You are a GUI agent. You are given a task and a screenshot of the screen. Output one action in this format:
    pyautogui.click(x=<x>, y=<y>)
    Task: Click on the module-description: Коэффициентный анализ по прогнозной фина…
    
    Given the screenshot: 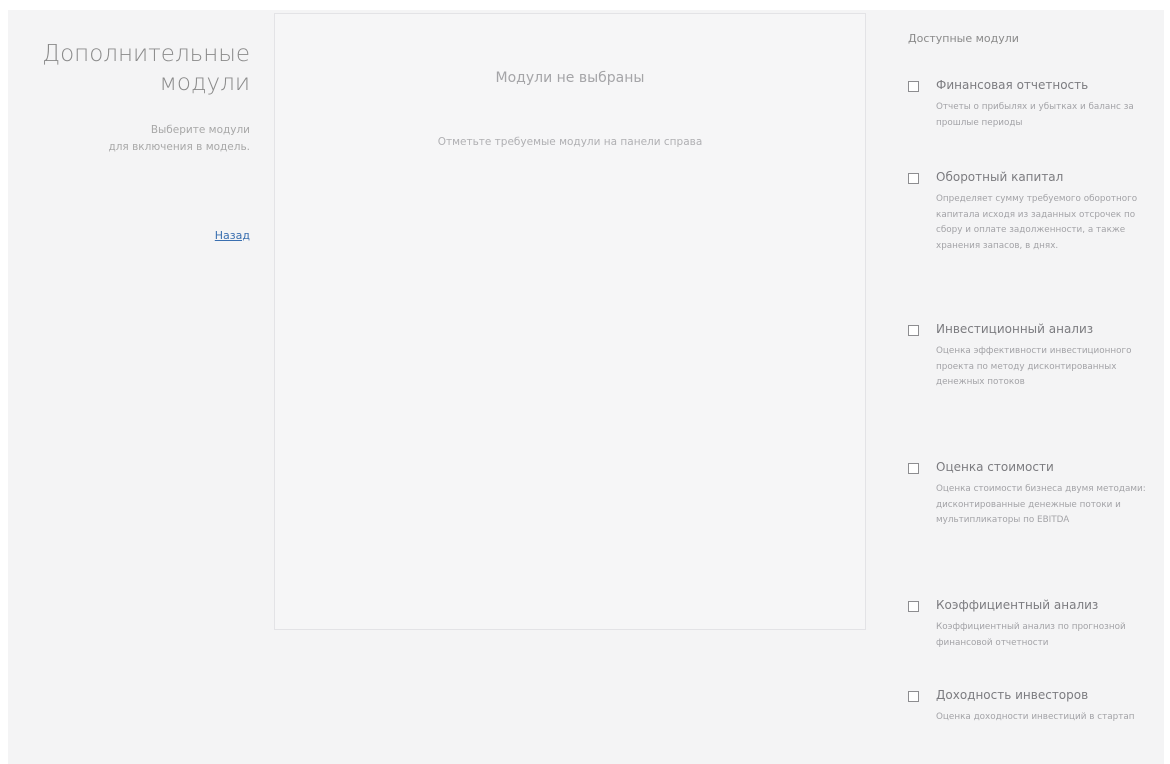 What is the action you would take?
    pyautogui.click(x=1031, y=635)
    